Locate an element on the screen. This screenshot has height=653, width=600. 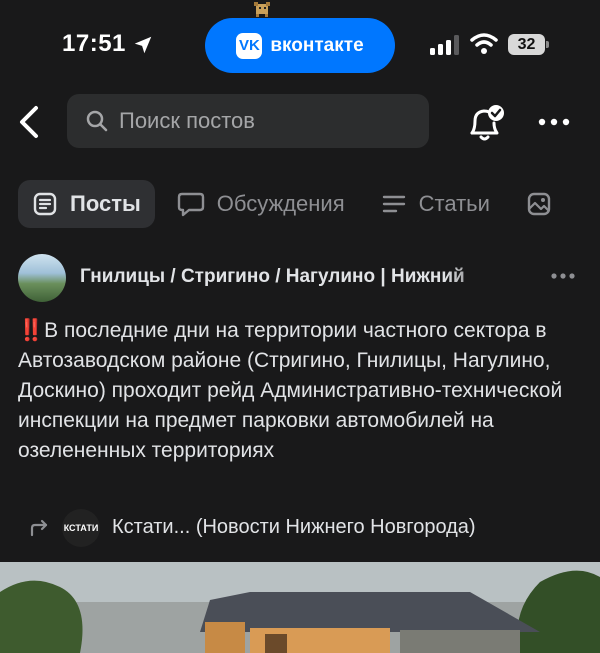
tab-articles: Статьи is located at coordinates (435, 204).